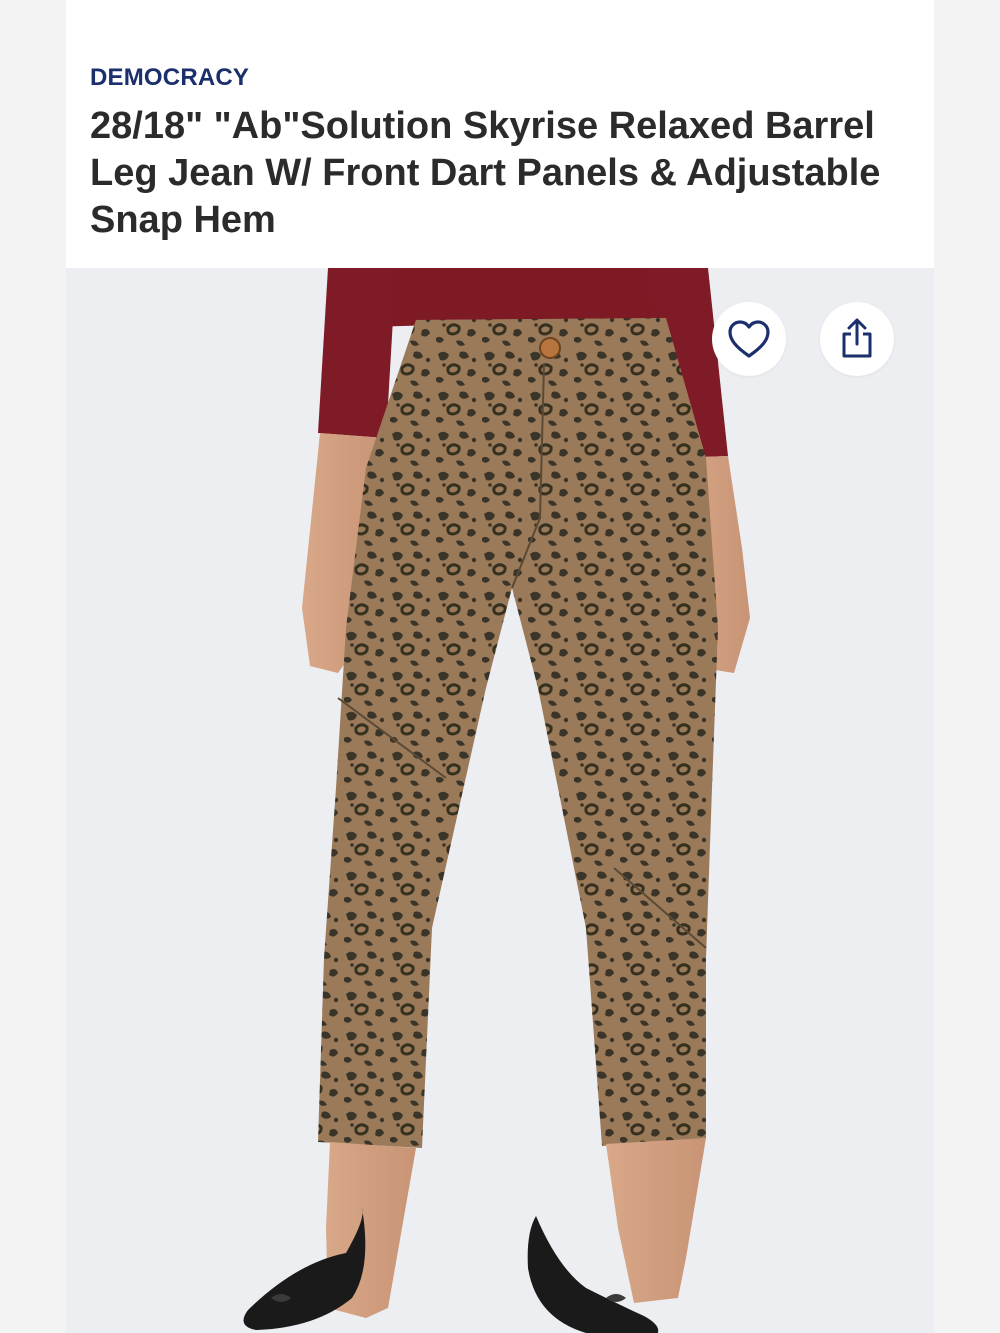 The height and width of the screenshot is (1333, 1000). I want to click on brand-name: DEMOCRACY, so click(169, 78).